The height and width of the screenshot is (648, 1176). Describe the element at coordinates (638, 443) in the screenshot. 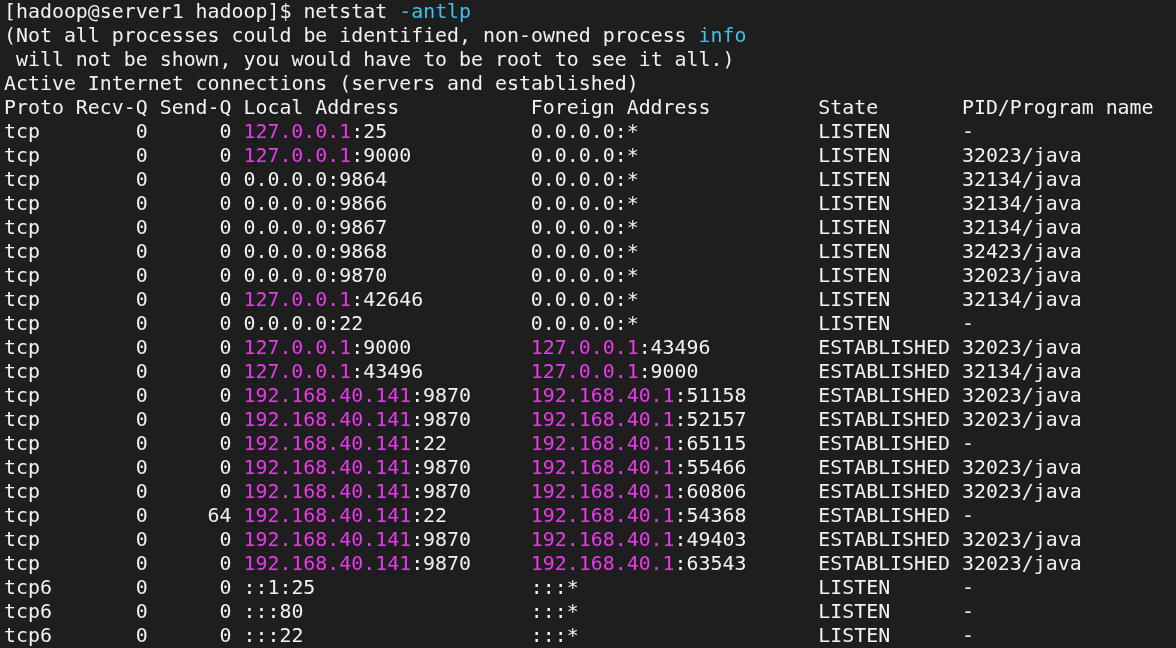

I see `foreign-address-cell: 192.168.40.1:65115` at that location.